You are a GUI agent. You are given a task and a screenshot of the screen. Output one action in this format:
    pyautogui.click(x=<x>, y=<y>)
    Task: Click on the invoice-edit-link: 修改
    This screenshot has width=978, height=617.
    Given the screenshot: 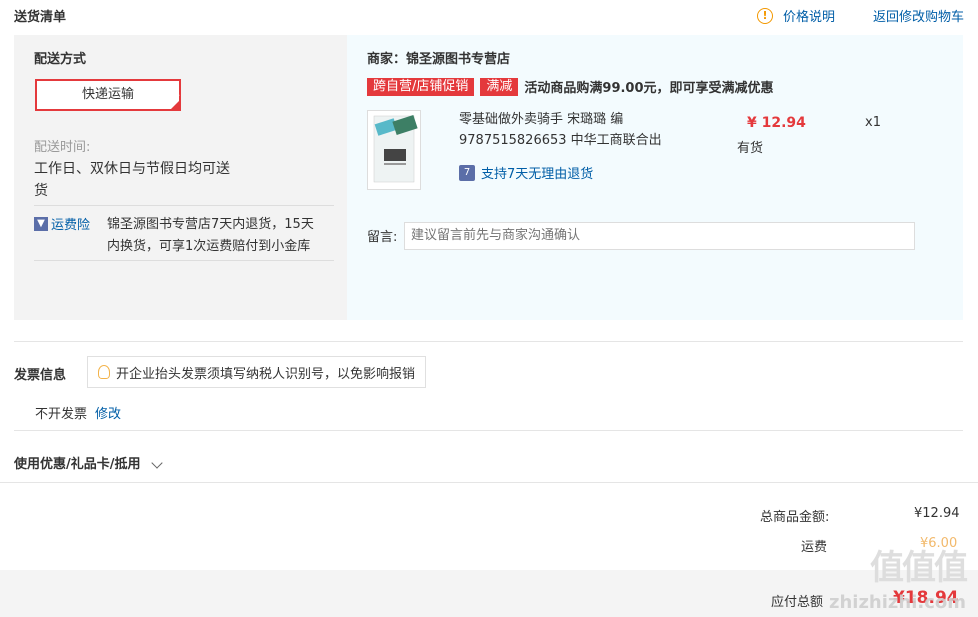 What is the action you would take?
    pyautogui.click(x=108, y=412)
    